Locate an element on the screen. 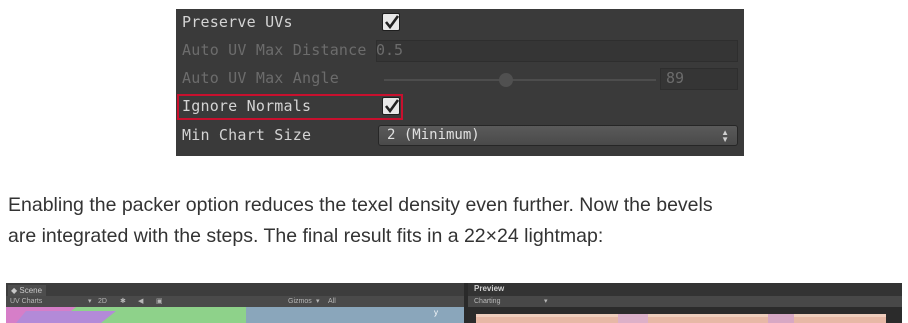  preview-area is located at coordinates (685, 315).